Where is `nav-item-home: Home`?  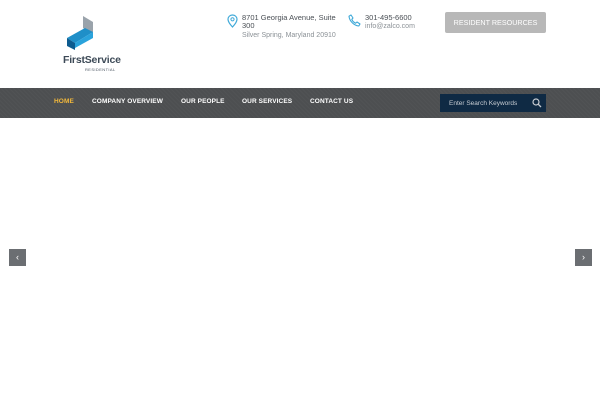
nav-item-home: Home is located at coordinates (64, 103).